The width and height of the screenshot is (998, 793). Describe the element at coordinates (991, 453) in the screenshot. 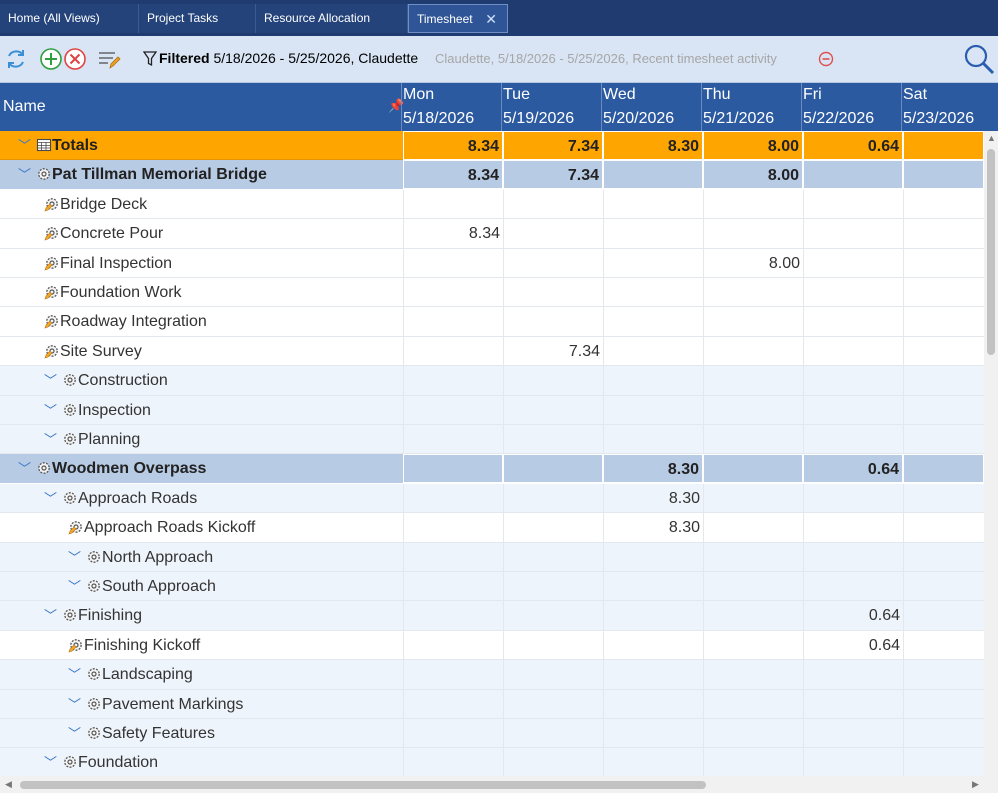

I see `vertical-scrollbar: ▲` at that location.